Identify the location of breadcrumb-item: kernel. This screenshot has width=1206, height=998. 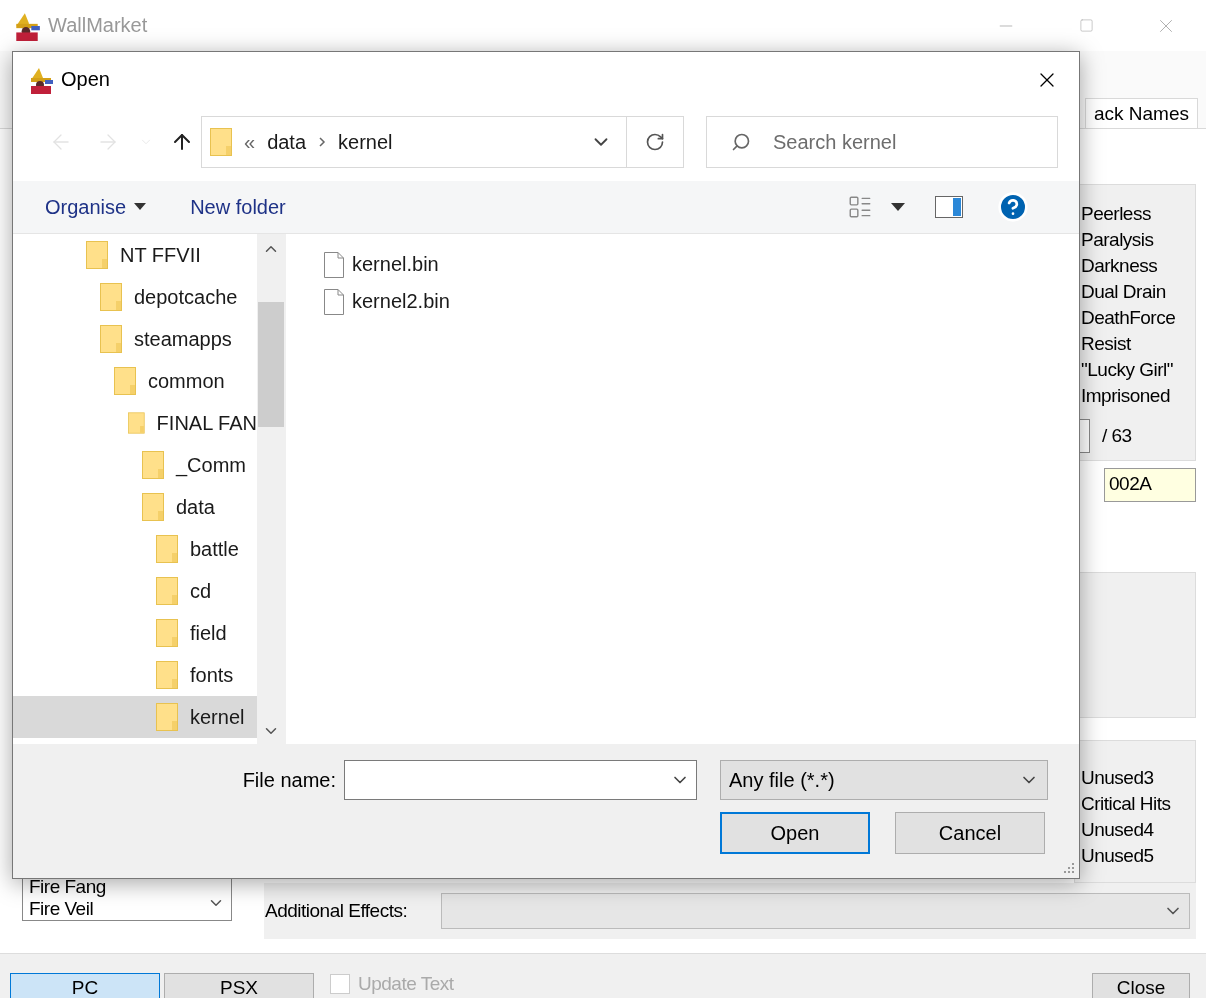
(365, 142).